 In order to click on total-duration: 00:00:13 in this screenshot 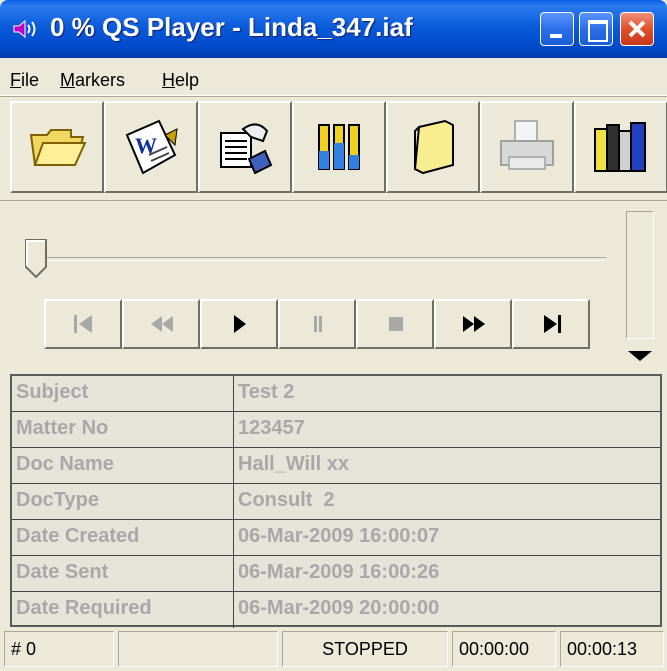, I will do `click(612, 649)`.